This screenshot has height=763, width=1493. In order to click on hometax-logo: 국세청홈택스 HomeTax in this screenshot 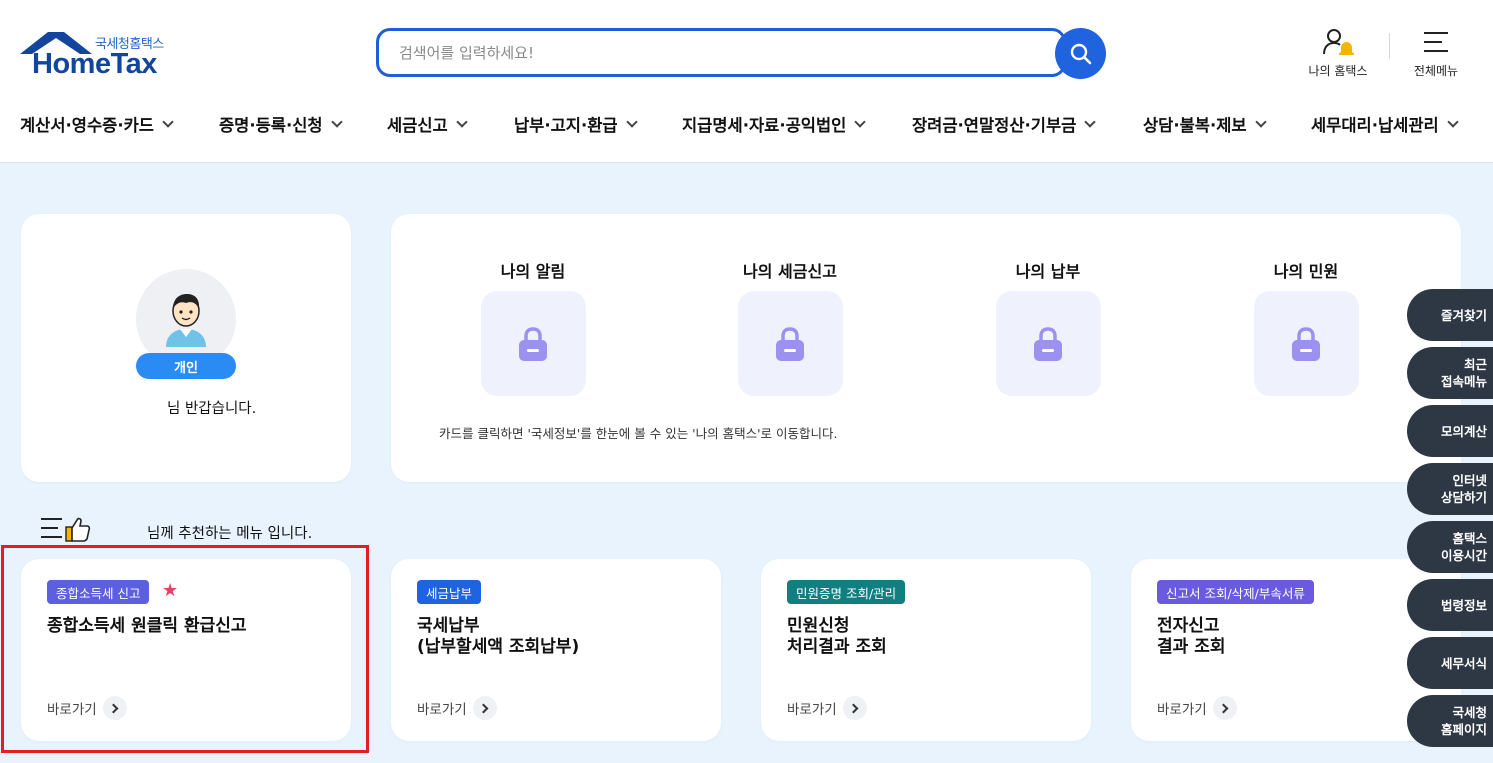, I will do `click(100, 54)`.